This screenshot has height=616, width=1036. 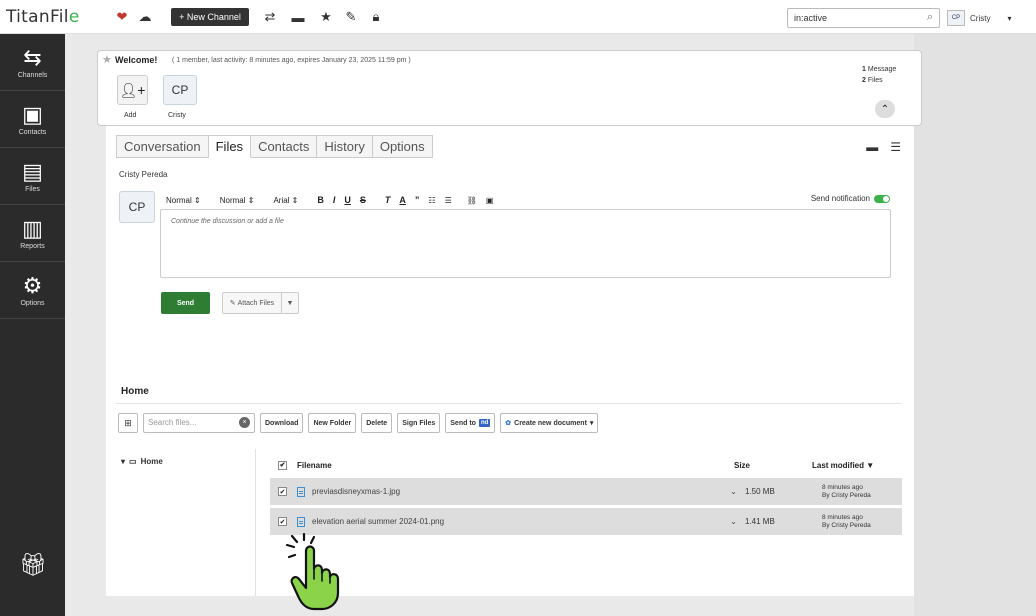 What do you see at coordinates (517, 491) in the screenshot?
I see `file-name: previasdisneyxmas-1.jpg` at bounding box center [517, 491].